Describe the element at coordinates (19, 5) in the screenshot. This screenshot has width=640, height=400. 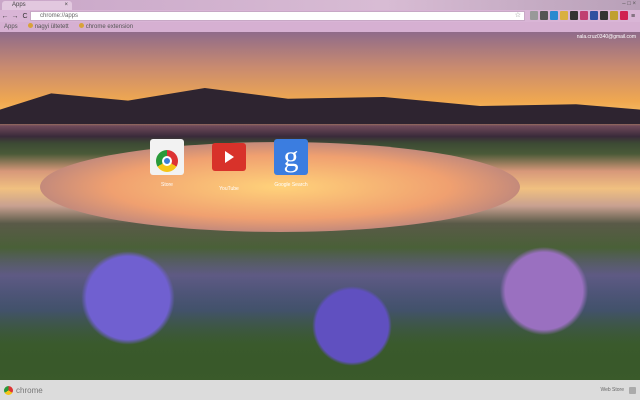
I see `tab-title: Apps` at that location.